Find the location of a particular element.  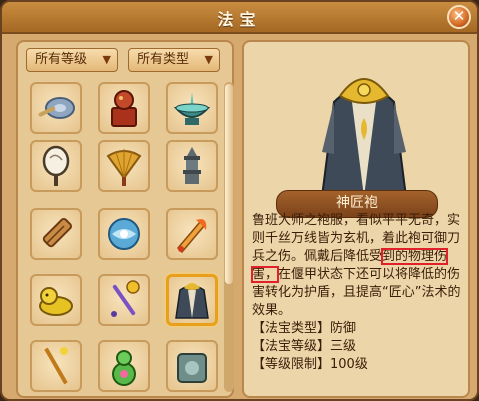

item-slot-sword is located at coordinates (192, 234).